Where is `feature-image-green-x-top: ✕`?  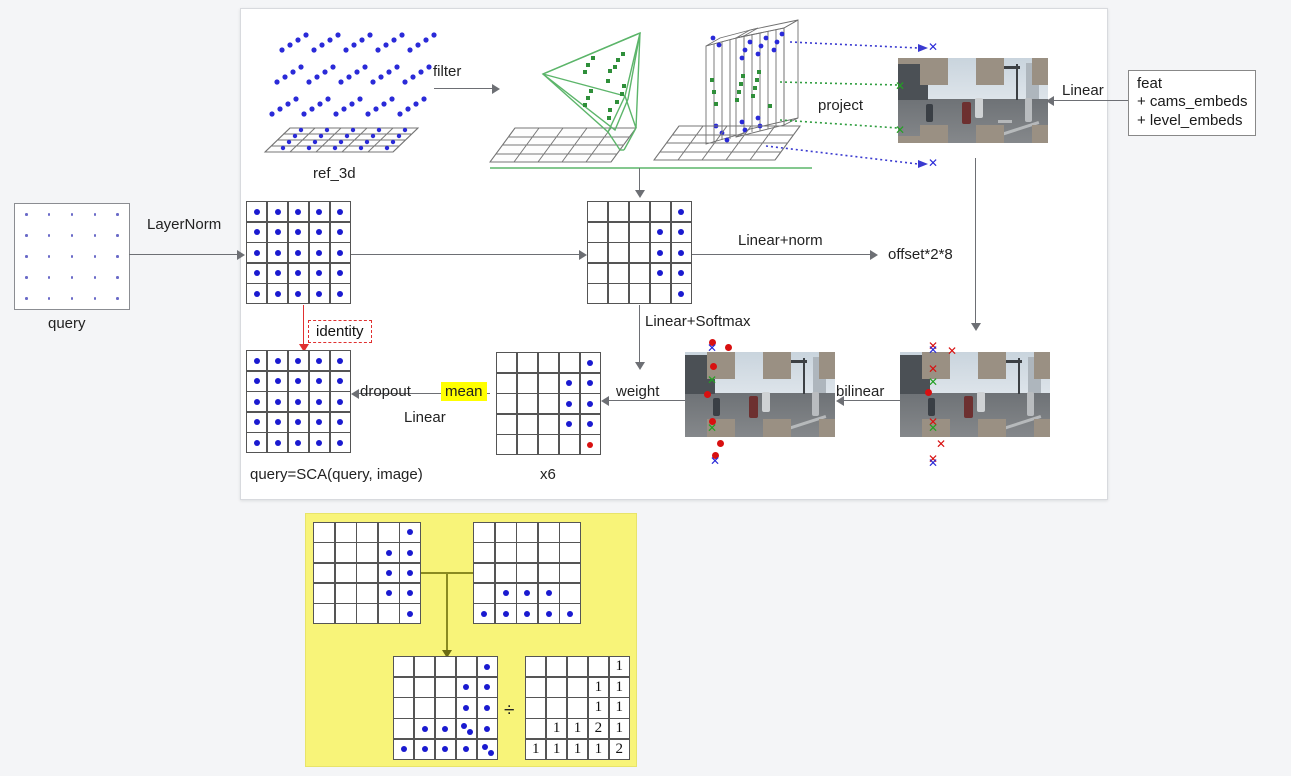 feature-image-green-x-top: ✕ is located at coordinates (900, 86).